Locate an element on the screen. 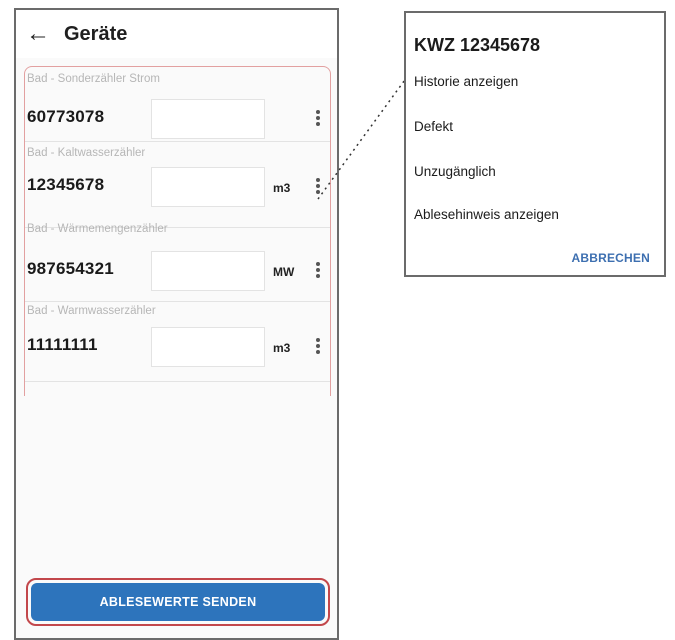 The height and width of the screenshot is (640, 675). device-row: Bad - Warmwasserzähler 11111111 m3 is located at coordinates (177, 343).